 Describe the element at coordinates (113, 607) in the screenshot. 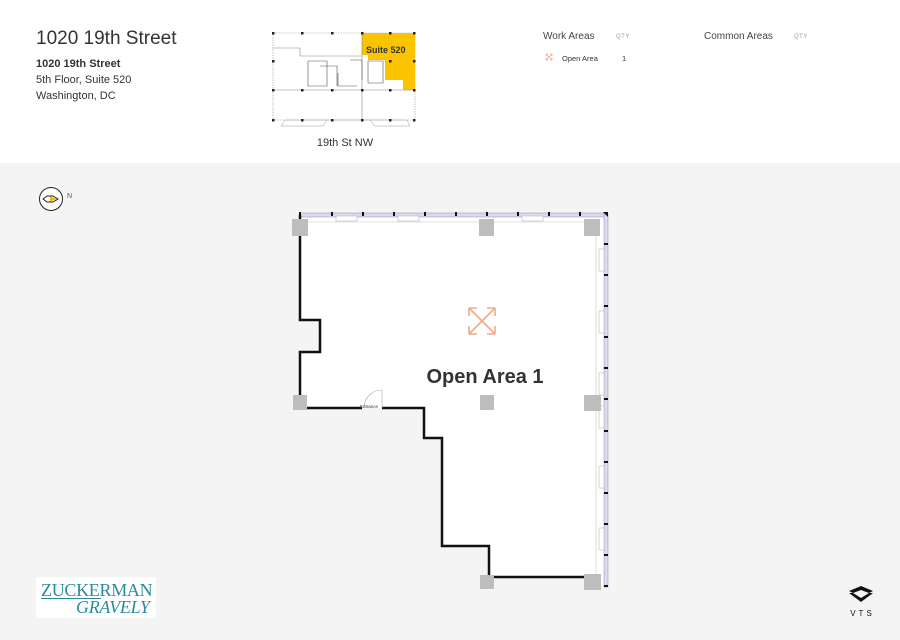

I see `broker-logo-line2: GRAVELY` at that location.